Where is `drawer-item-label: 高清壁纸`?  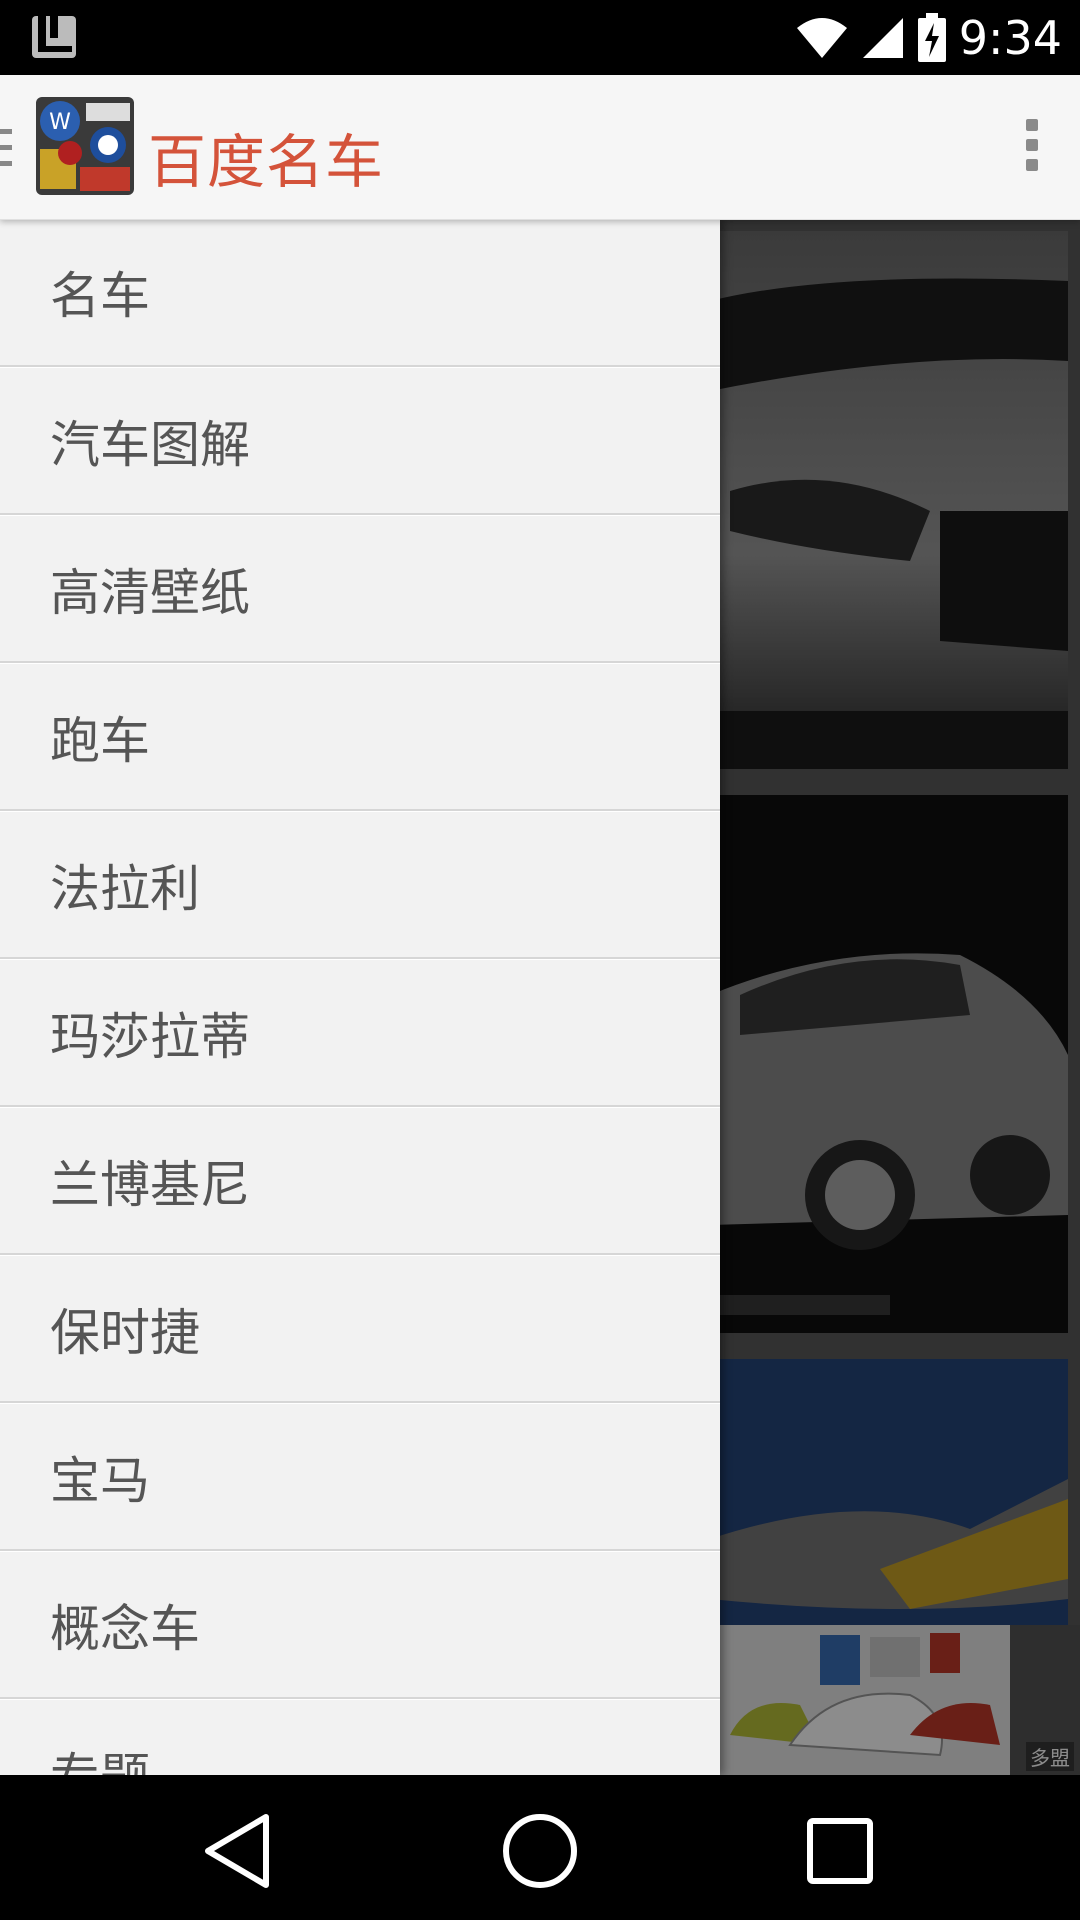 drawer-item-label: 高清壁纸 is located at coordinates (150, 592).